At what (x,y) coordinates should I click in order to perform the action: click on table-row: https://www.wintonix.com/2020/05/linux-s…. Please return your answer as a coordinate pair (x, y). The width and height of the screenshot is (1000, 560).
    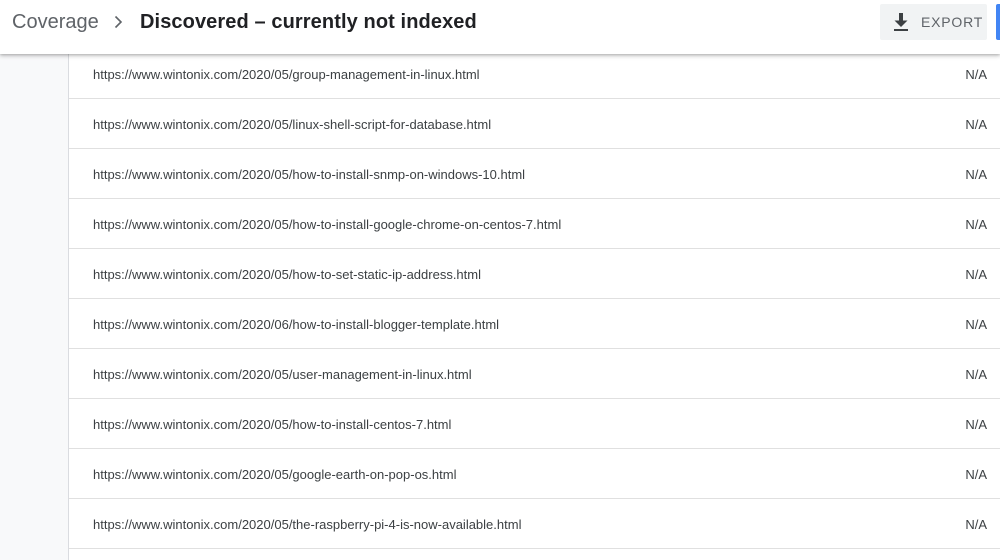
    Looking at the image, I should click on (534, 124).